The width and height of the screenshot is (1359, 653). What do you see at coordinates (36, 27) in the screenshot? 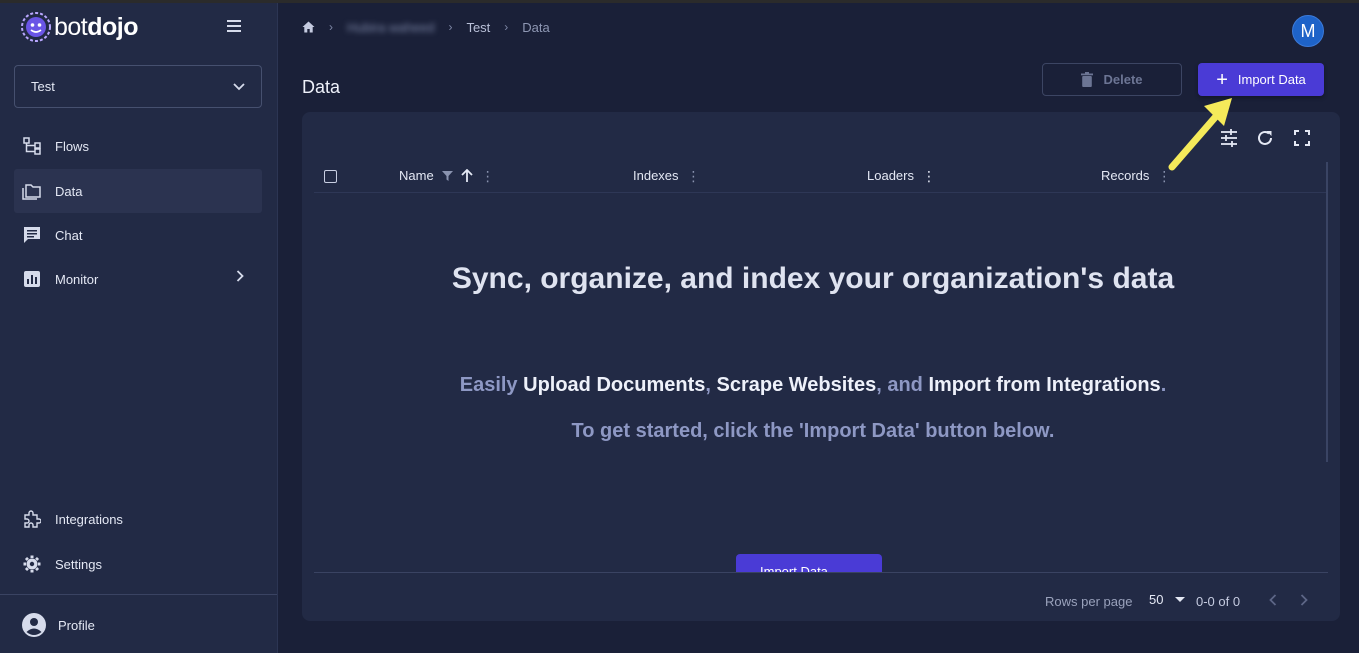
I see `botdojo-logo-icon` at bounding box center [36, 27].